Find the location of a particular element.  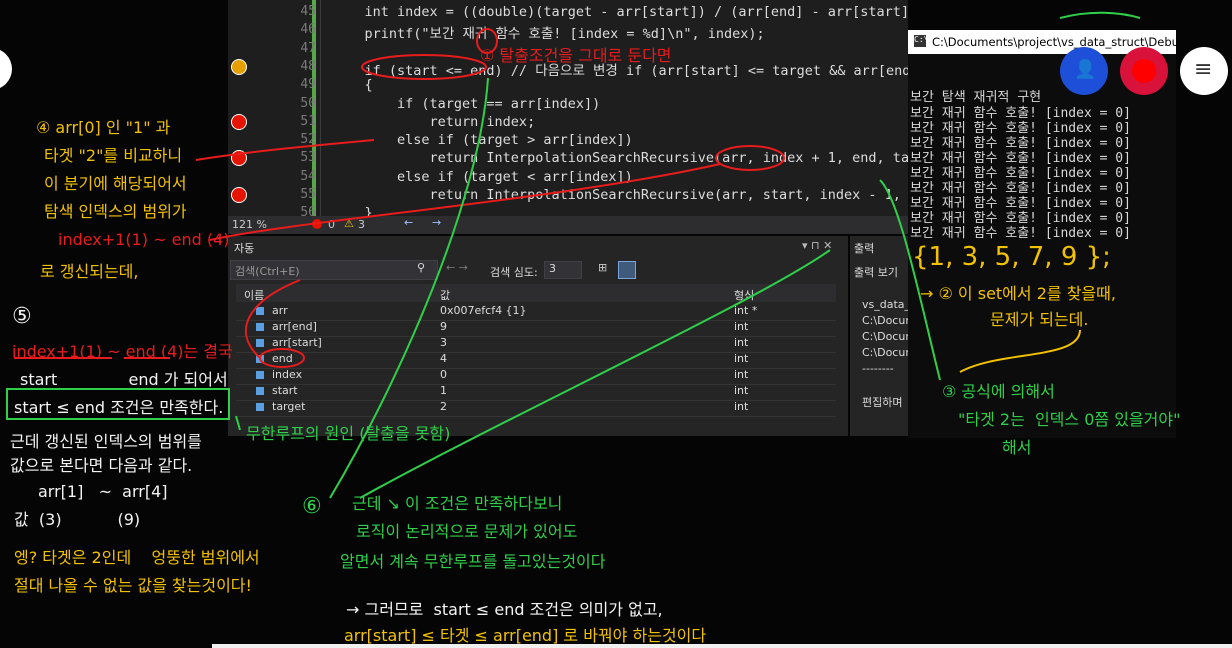

search-box: 검색(Ctrl+E) ⚲ is located at coordinates (334, 270).